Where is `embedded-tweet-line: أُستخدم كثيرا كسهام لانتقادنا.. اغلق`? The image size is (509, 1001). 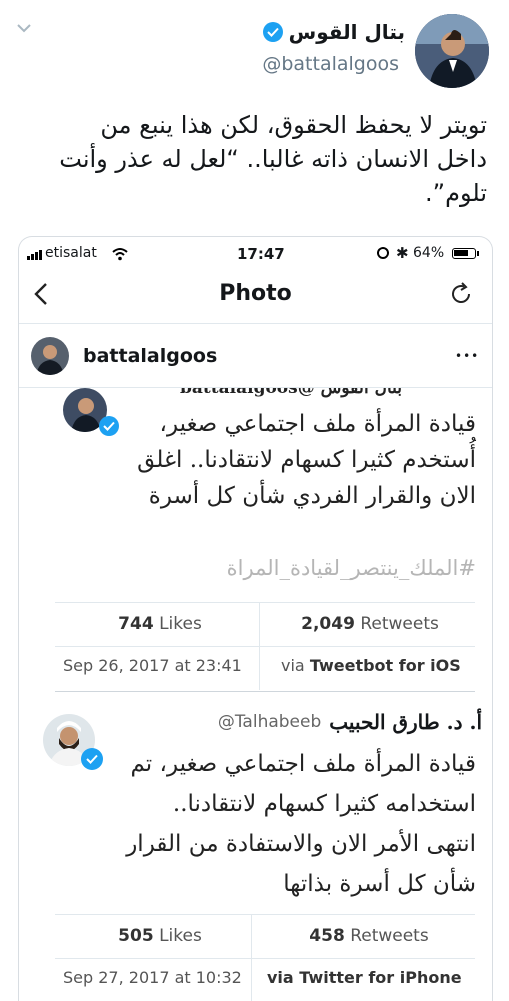
embedded-tweet-line: أُستخدم كثيرا كسهام لانتقادنا.. اغلق is located at coordinates (306, 460).